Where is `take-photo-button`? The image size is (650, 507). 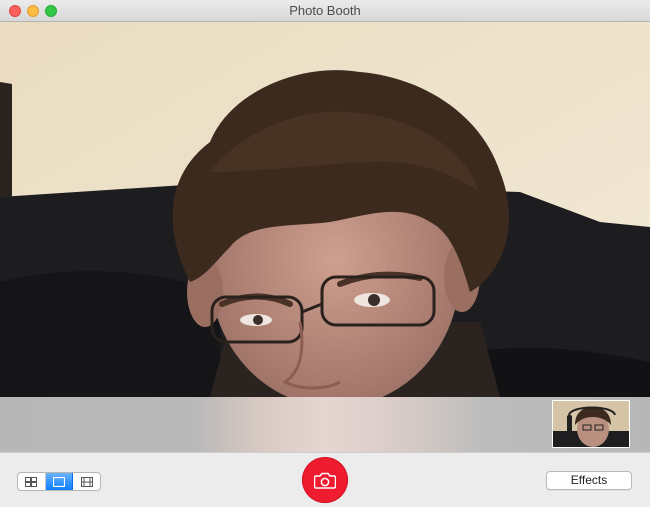 take-photo-button is located at coordinates (325, 480).